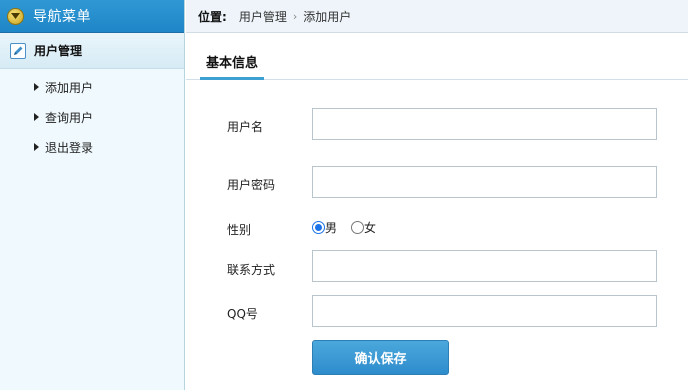  I want to click on contact-input, so click(484, 266).